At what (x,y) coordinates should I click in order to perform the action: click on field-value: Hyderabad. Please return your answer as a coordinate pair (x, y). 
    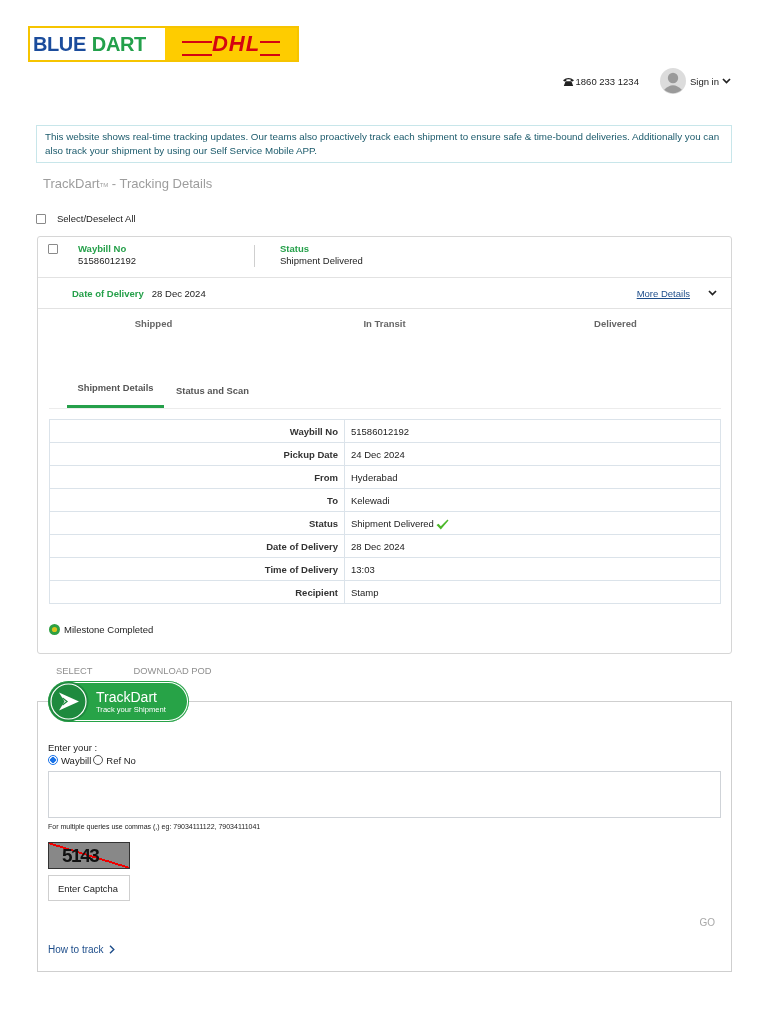
    Looking at the image, I should click on (374, 477).